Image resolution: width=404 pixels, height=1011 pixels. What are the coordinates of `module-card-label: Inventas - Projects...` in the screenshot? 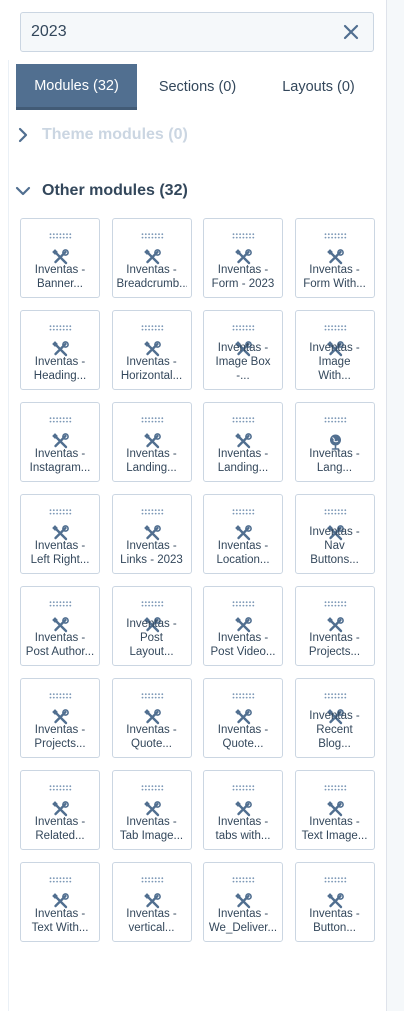 It's located at (334, 645).